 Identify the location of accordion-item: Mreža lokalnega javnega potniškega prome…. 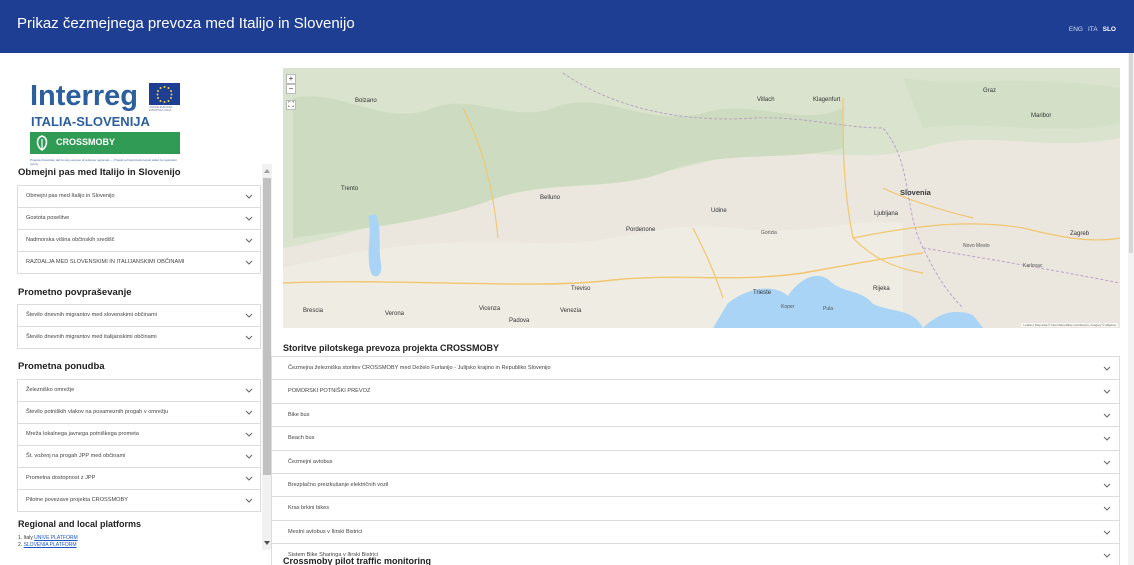
(139, 435).